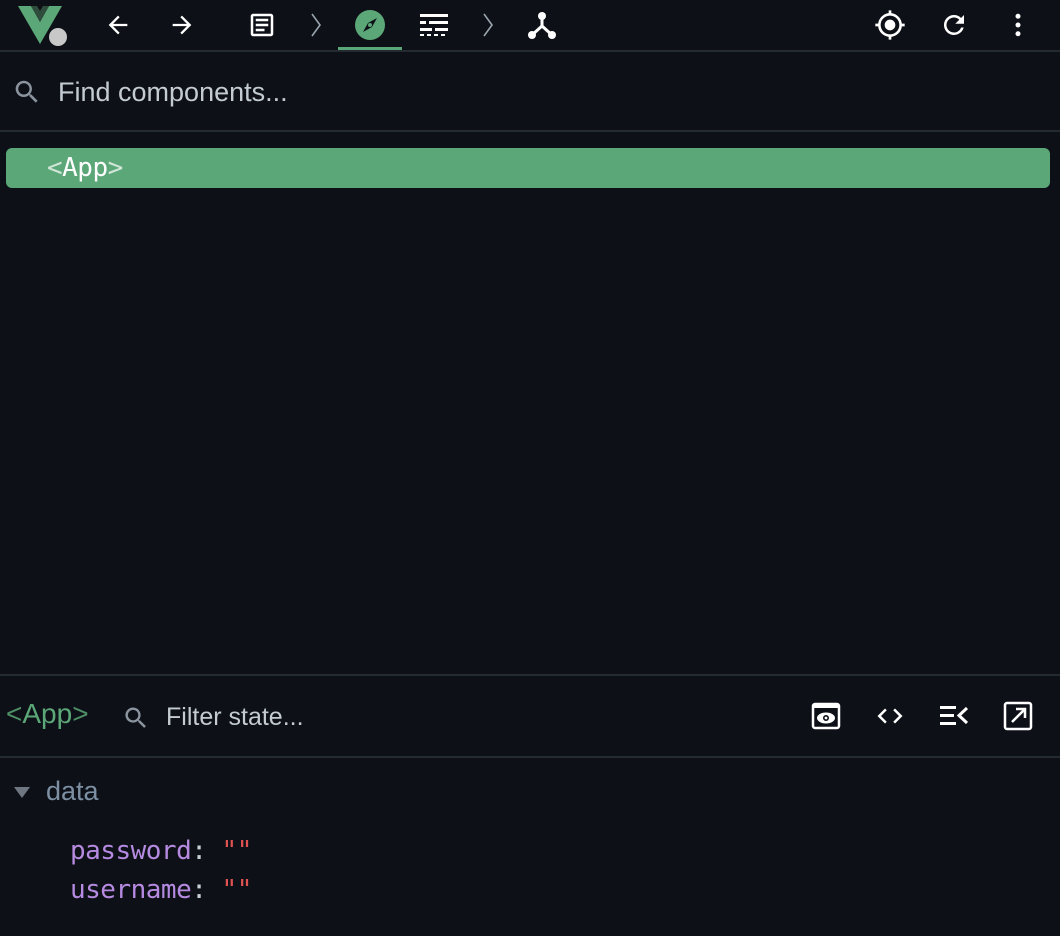 This screenshot has width=1060, height=936. What do you see at coordinates (542, 25) in the screenshot?
I see `fork-icon` at bounding box center [542, 25].